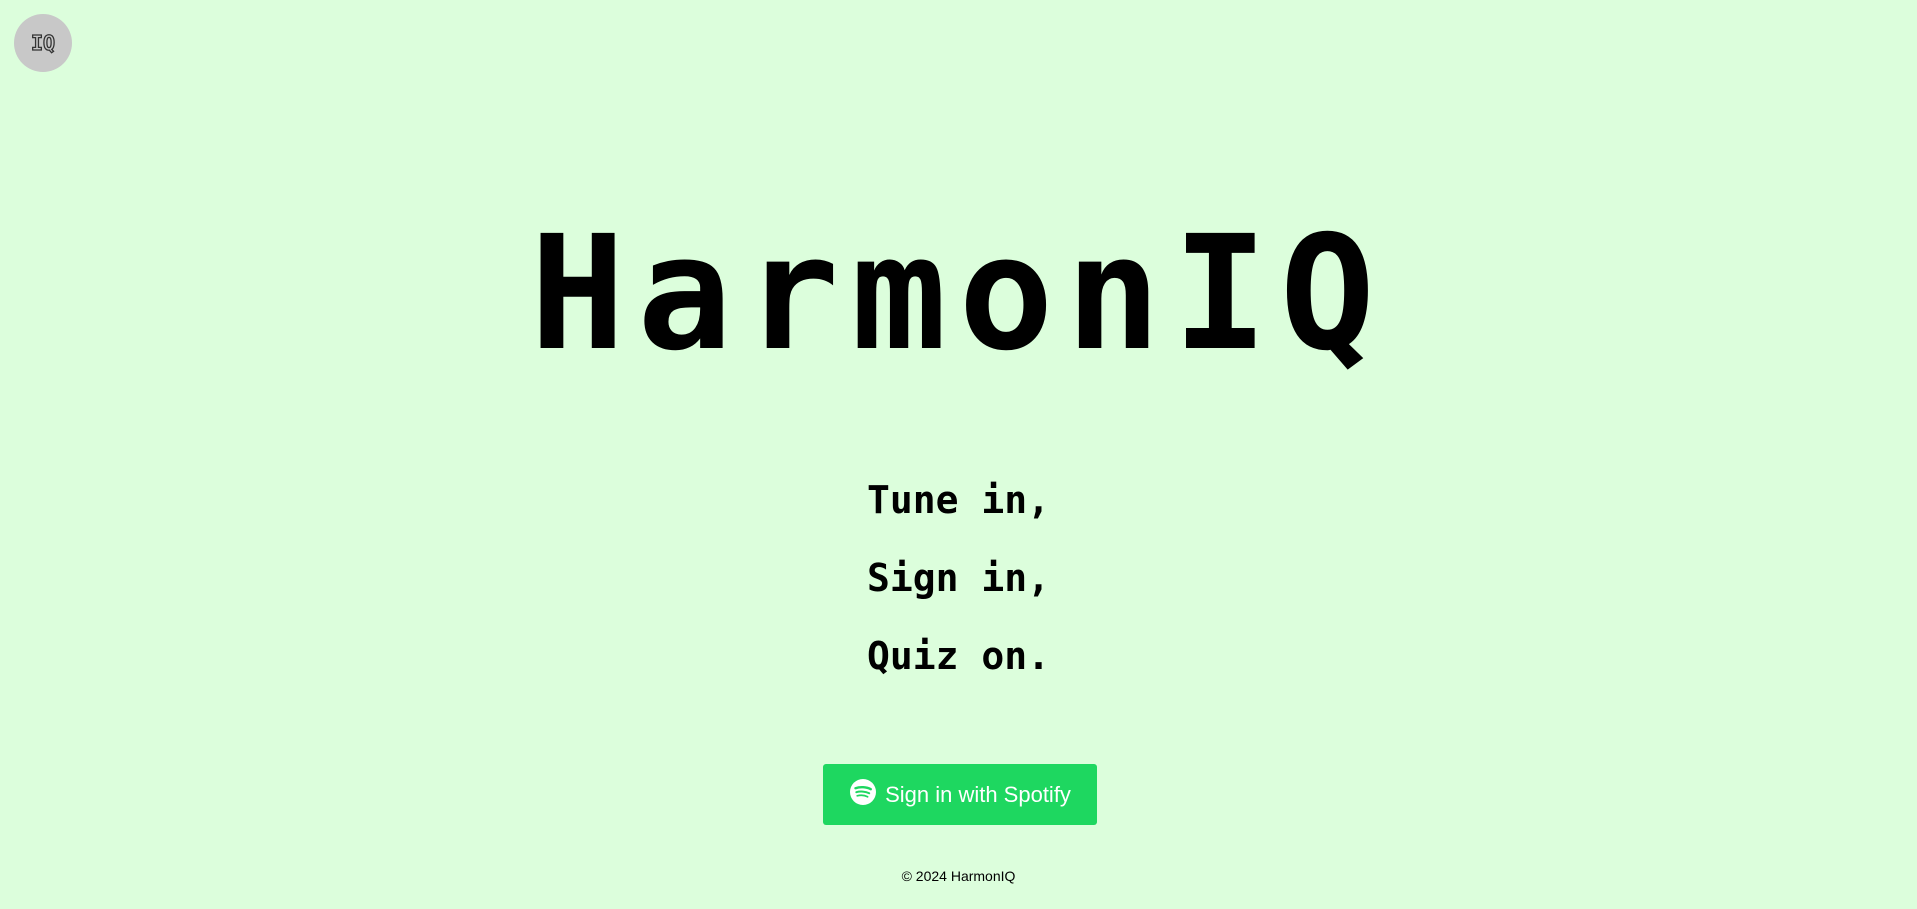 This screenshot has width=1917, height=909. What do you see at coordinates (958, 578) in the screenshot?
I see `tagline-line-2: Sign in,` at bounding box center [958, 578].